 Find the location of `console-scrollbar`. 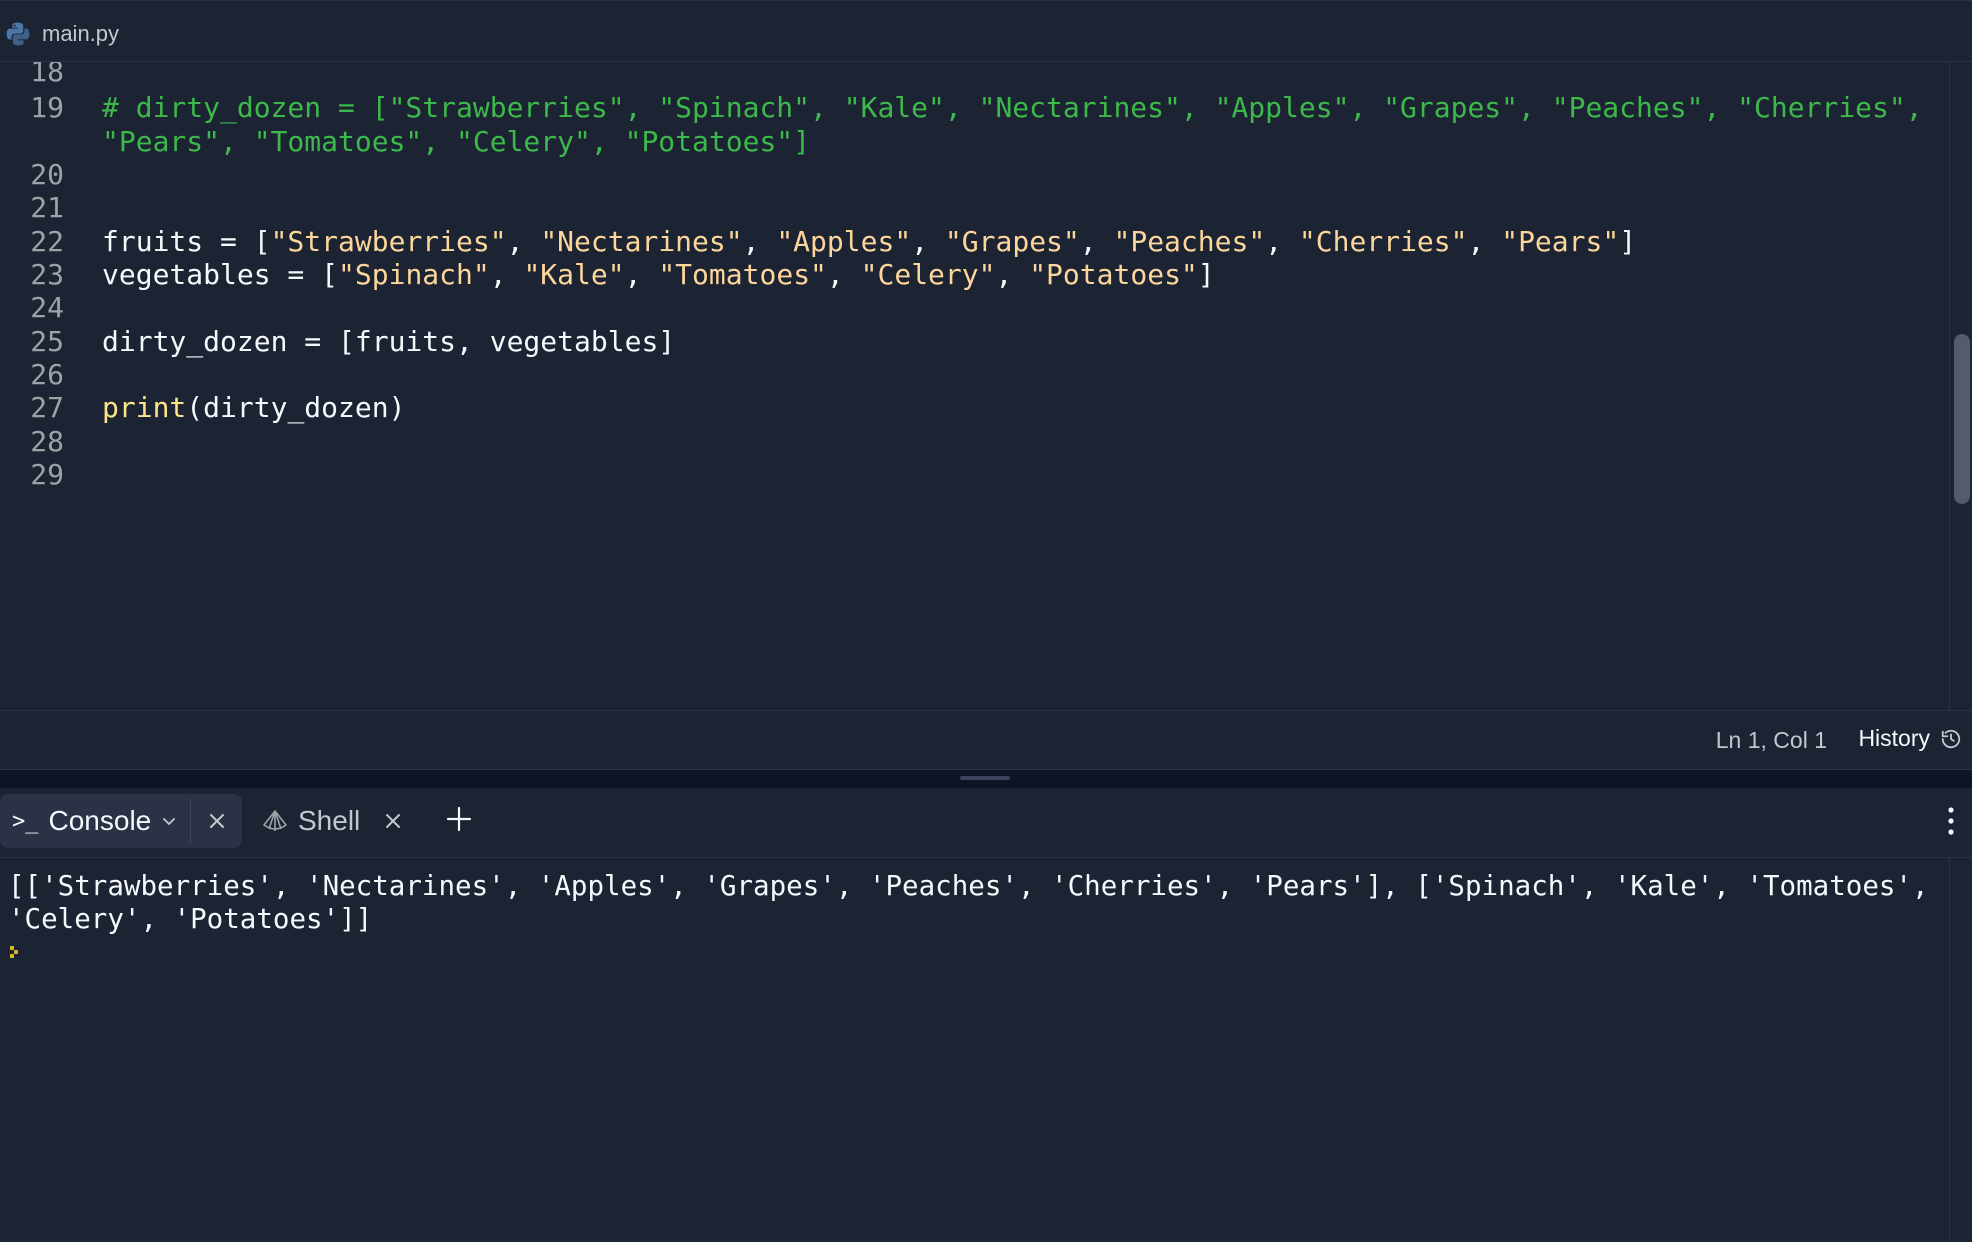

console-scrollbar is located at coordinates (1960, 1050).